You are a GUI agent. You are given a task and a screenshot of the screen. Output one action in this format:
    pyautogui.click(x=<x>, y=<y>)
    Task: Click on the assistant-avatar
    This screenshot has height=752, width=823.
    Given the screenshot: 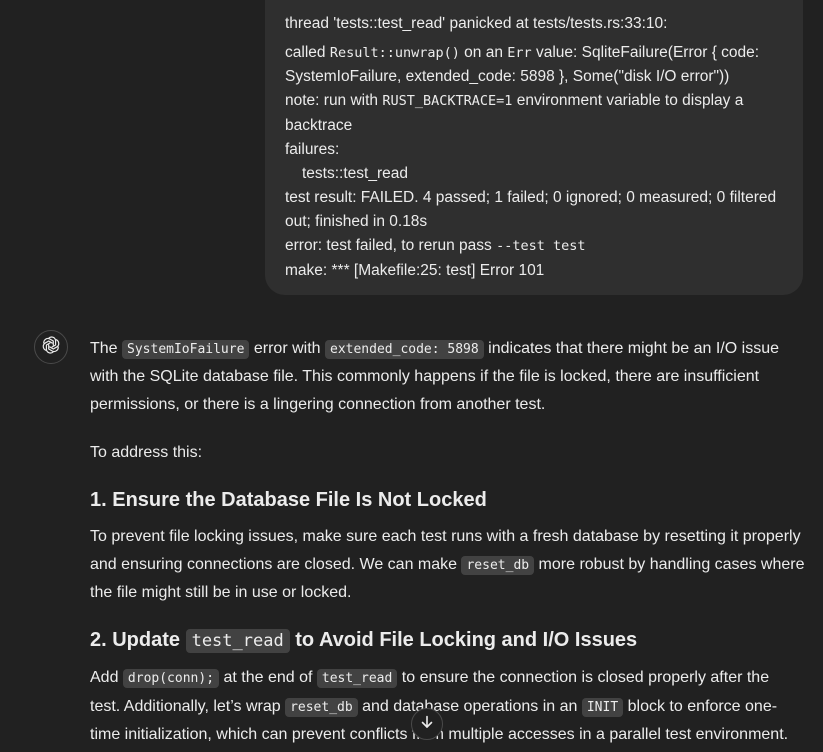 What is the action you would take?
    pyautogui.click(x=51, y=347)
    